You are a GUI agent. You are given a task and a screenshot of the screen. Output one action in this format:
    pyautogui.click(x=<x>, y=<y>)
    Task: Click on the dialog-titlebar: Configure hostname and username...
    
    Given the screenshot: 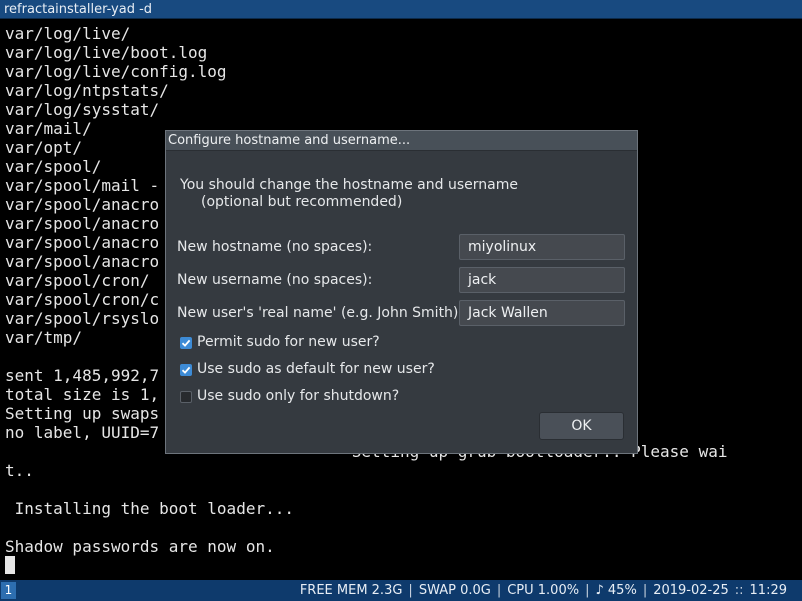 What is the action you would take?
    pyautogui.click(x=401, y=141)
    